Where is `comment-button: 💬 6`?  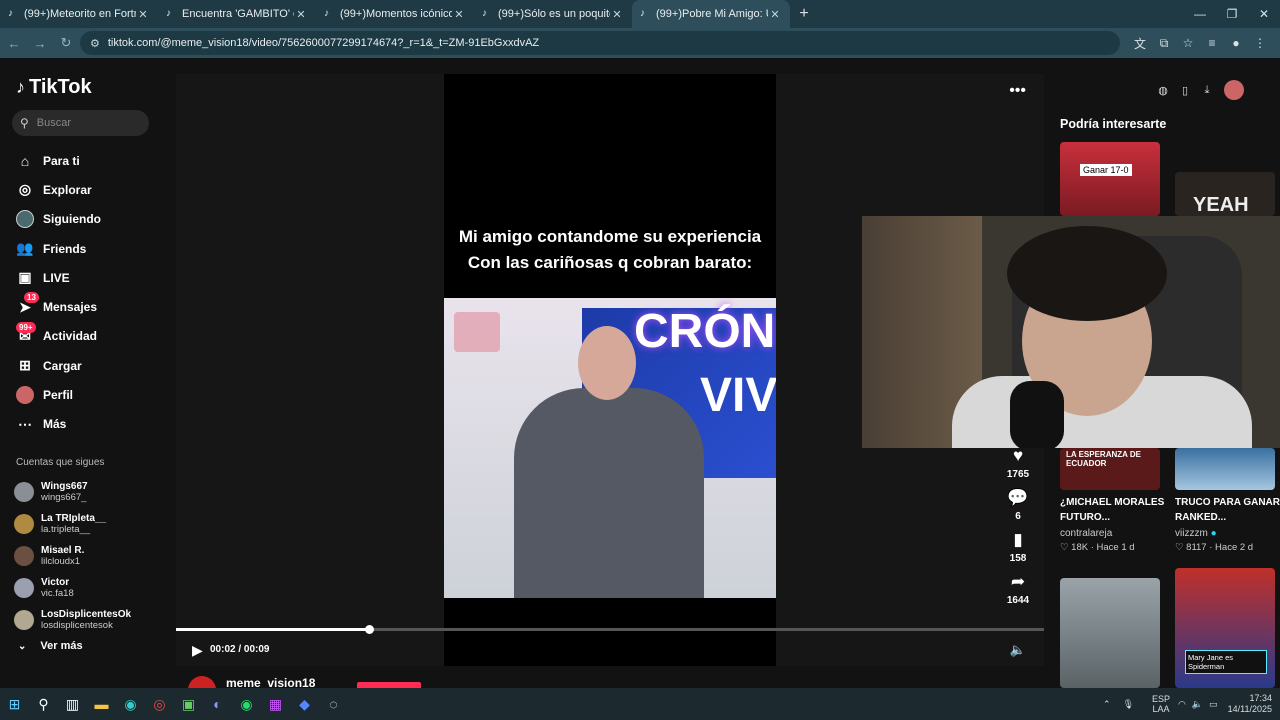
comment-button: 💬 6 is located at coordinates (1018, 505).